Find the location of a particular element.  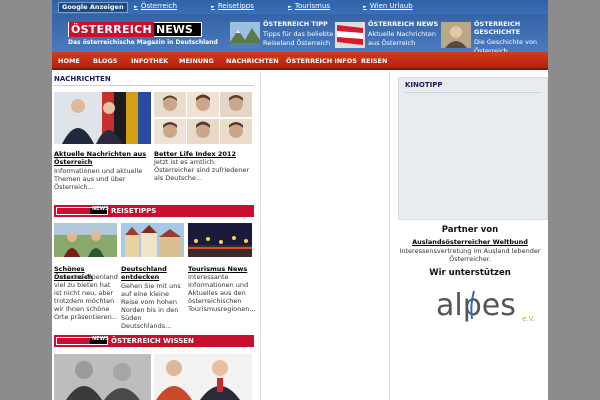

nav-oesterreich-infos: ÖSTERREICH INFOS is located at coordinates (321, 61).